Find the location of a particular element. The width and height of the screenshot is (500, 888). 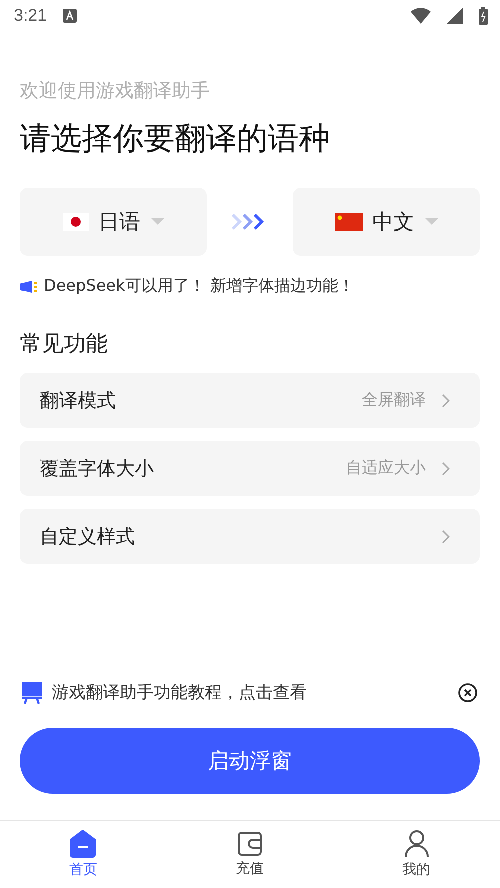

presentation-icon is located at coordinates (32, 693).